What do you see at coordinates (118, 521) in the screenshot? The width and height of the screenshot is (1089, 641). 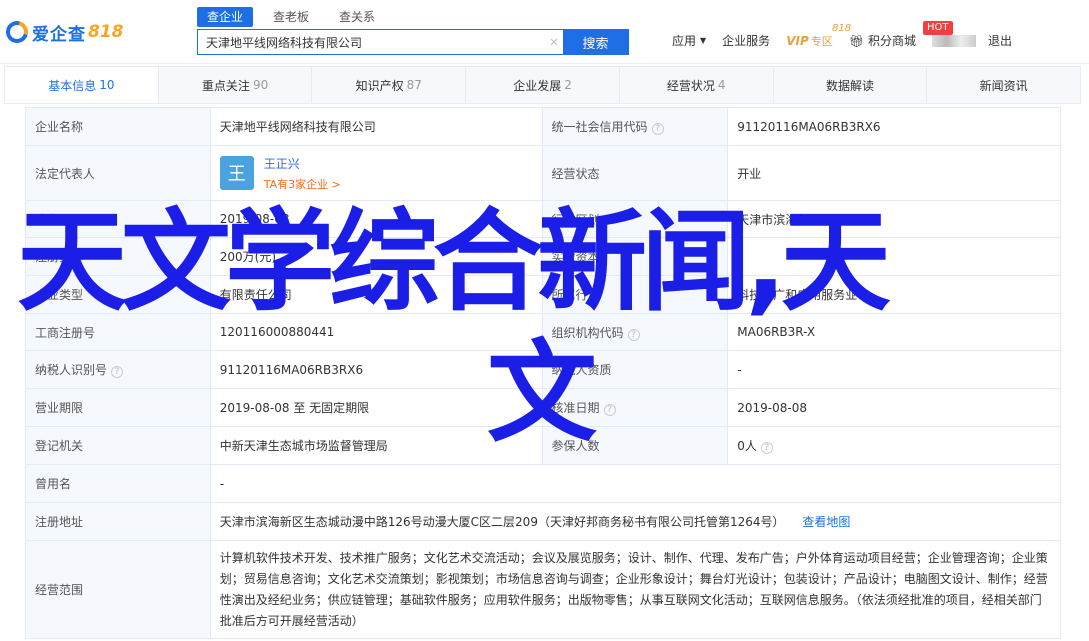 I see `address-key: 注册地址` at bounding box center [118, 521].